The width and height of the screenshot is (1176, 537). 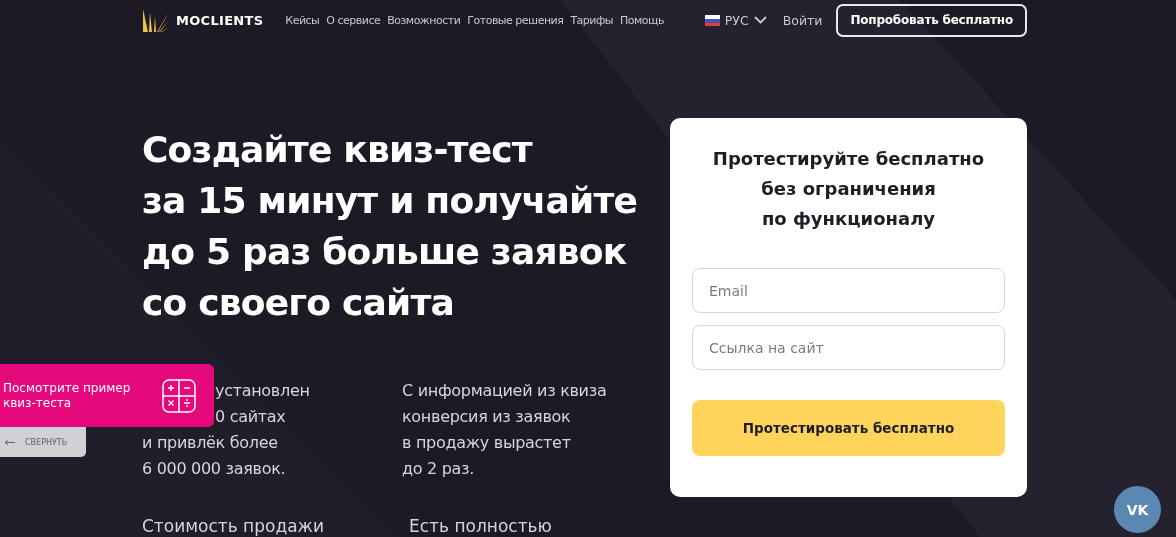 What do you see at coordinates (848, 159) in the screenshot?
I see `card-title-line: Протестируйте бесплатно` at bounding box center [848, 159].